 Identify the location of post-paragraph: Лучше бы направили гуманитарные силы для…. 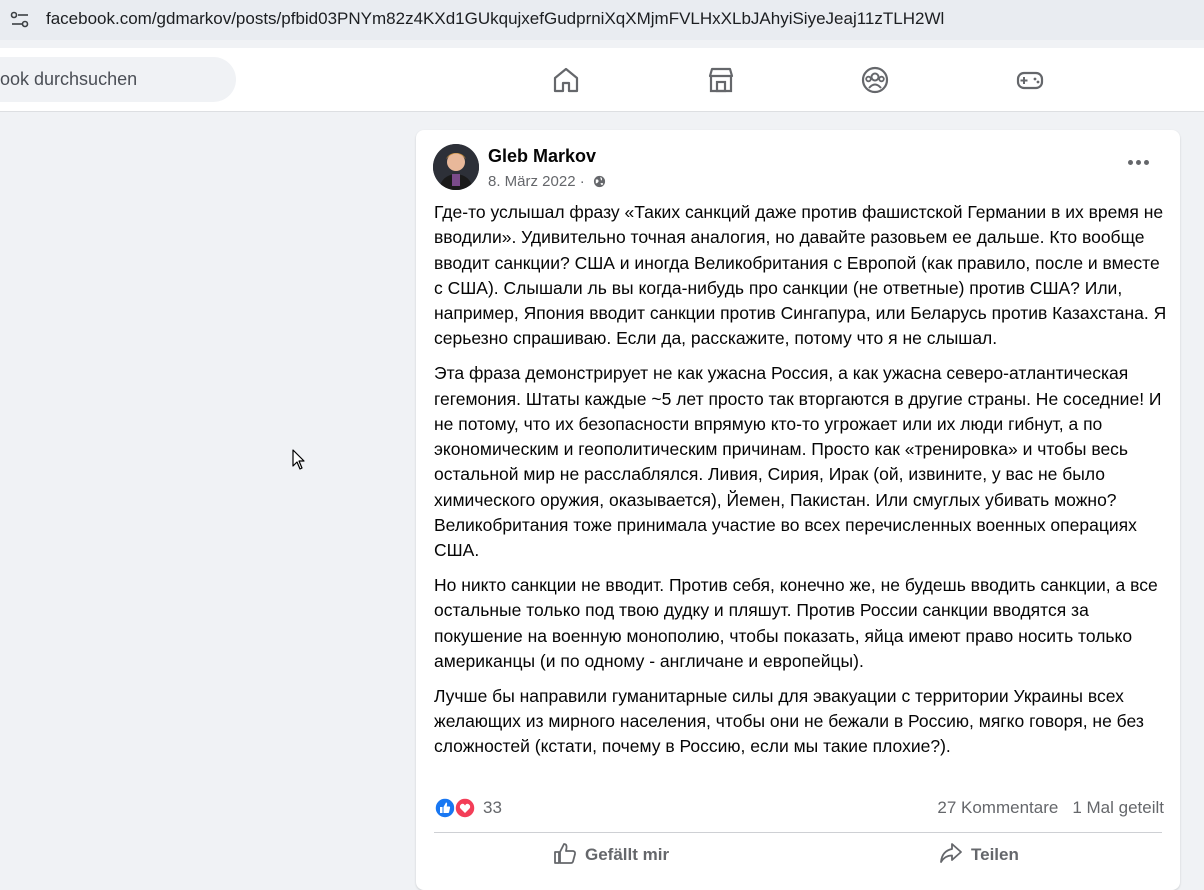
(789, 721).